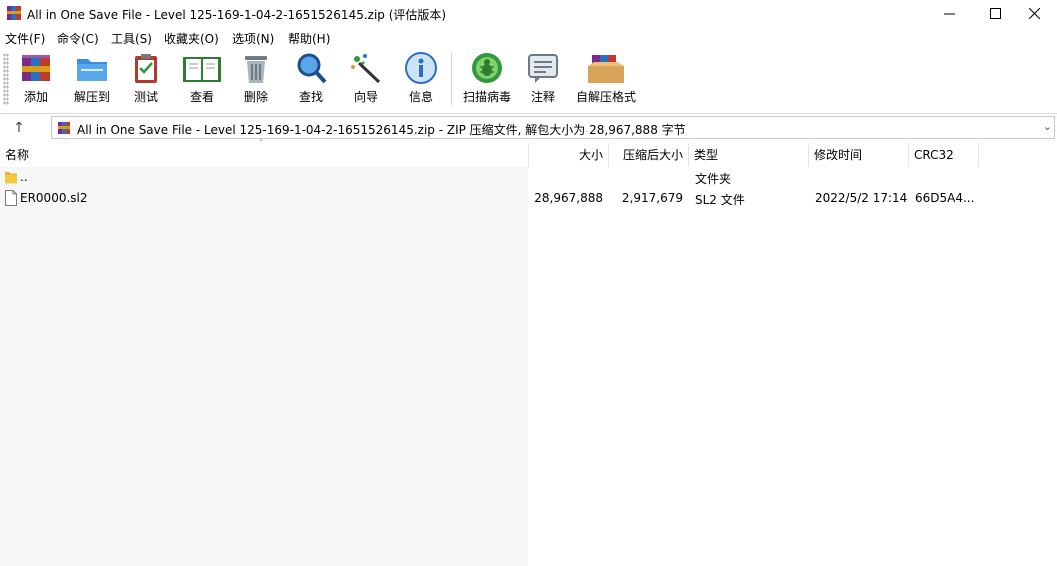 The image size is (1057, 566). What do you see at coordinates (24, 177) in the screenshot?
I see `file-name: ..` at bounding box center [24, 177].